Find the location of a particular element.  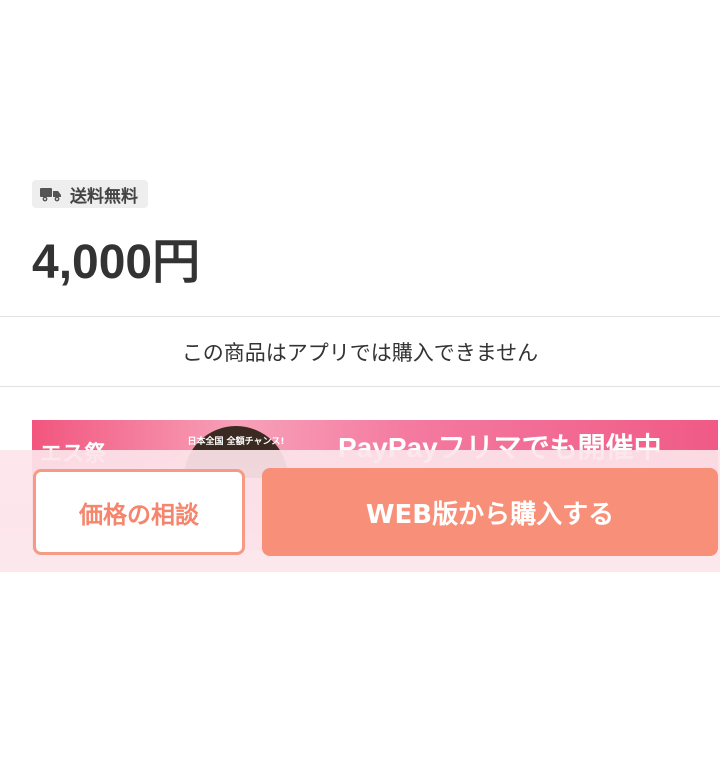

free-shipping-badge: 送料無料 is located at coordinates (90, 194).